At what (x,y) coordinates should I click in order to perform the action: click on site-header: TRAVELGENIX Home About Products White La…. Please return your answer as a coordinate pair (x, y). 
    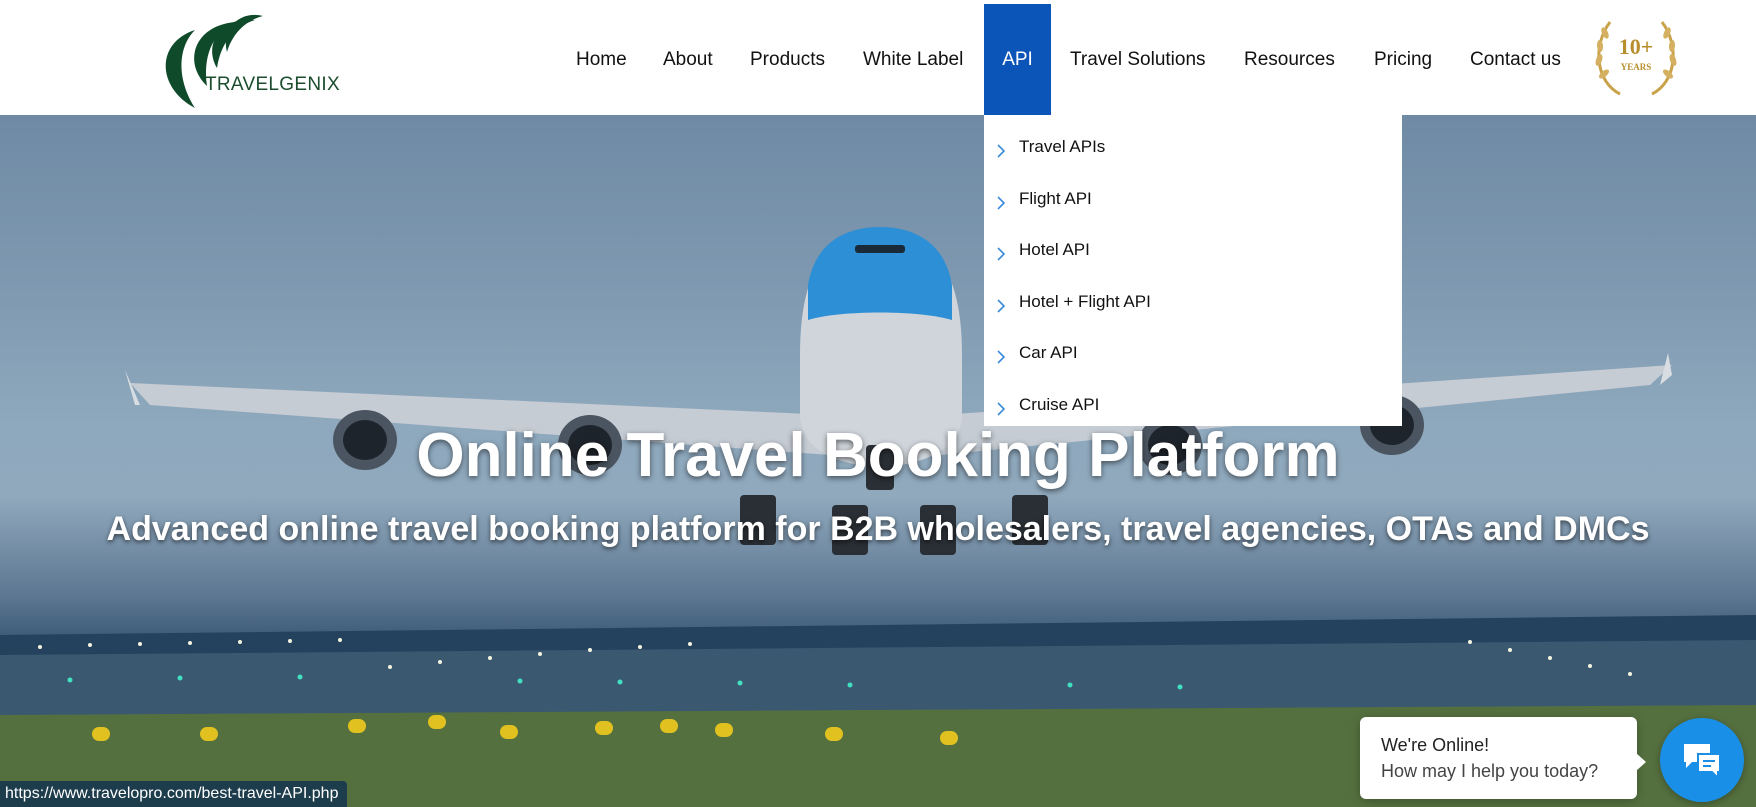
    Looking at the image, I should click on (878, 57).